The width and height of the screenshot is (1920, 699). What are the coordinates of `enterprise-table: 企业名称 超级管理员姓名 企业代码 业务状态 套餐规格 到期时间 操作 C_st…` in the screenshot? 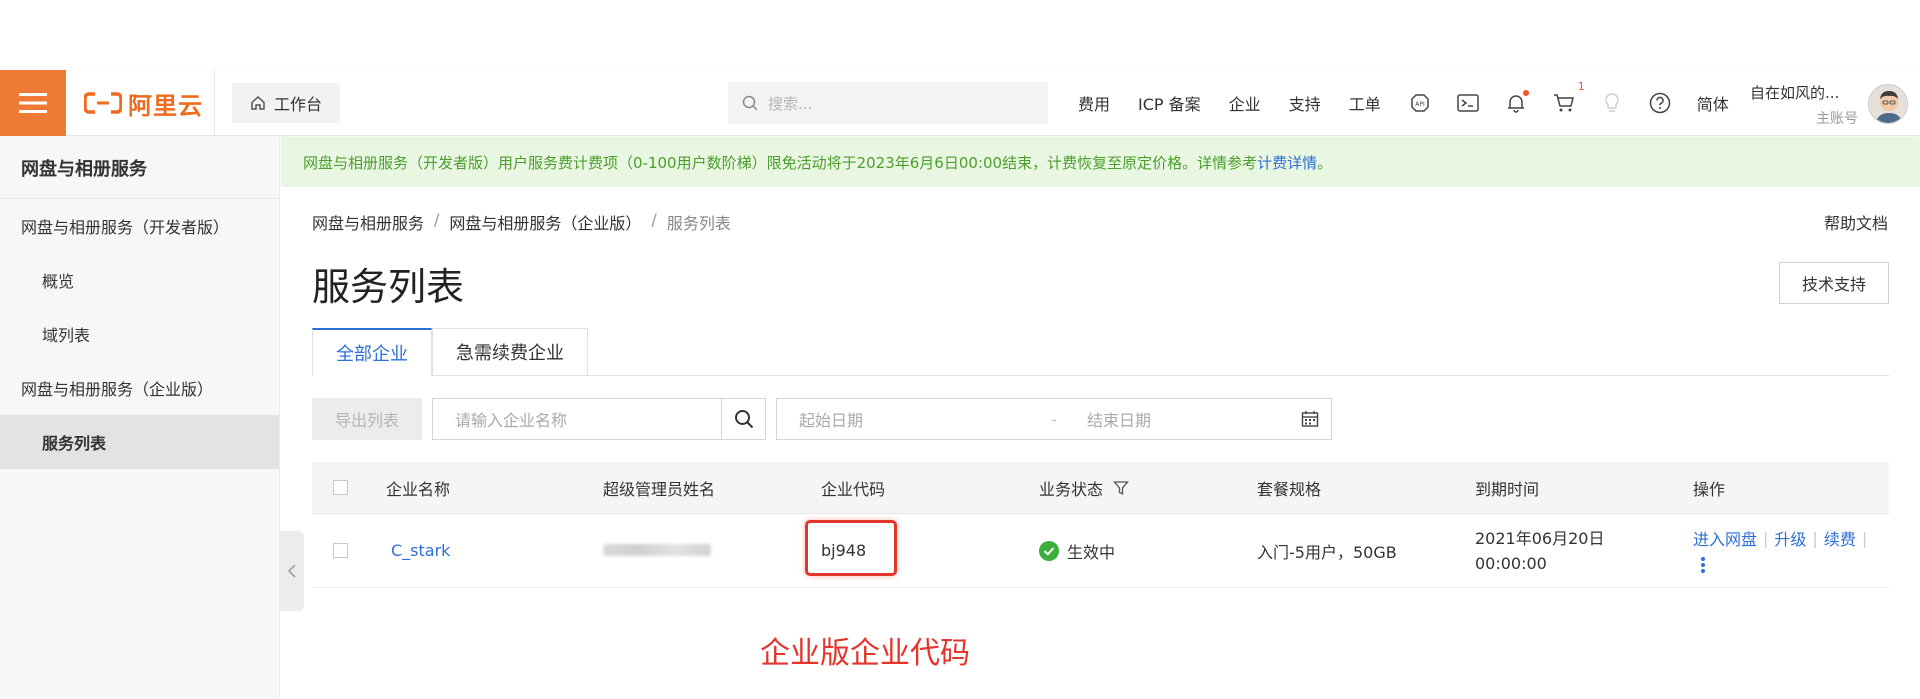 It's located at (1100, 525).